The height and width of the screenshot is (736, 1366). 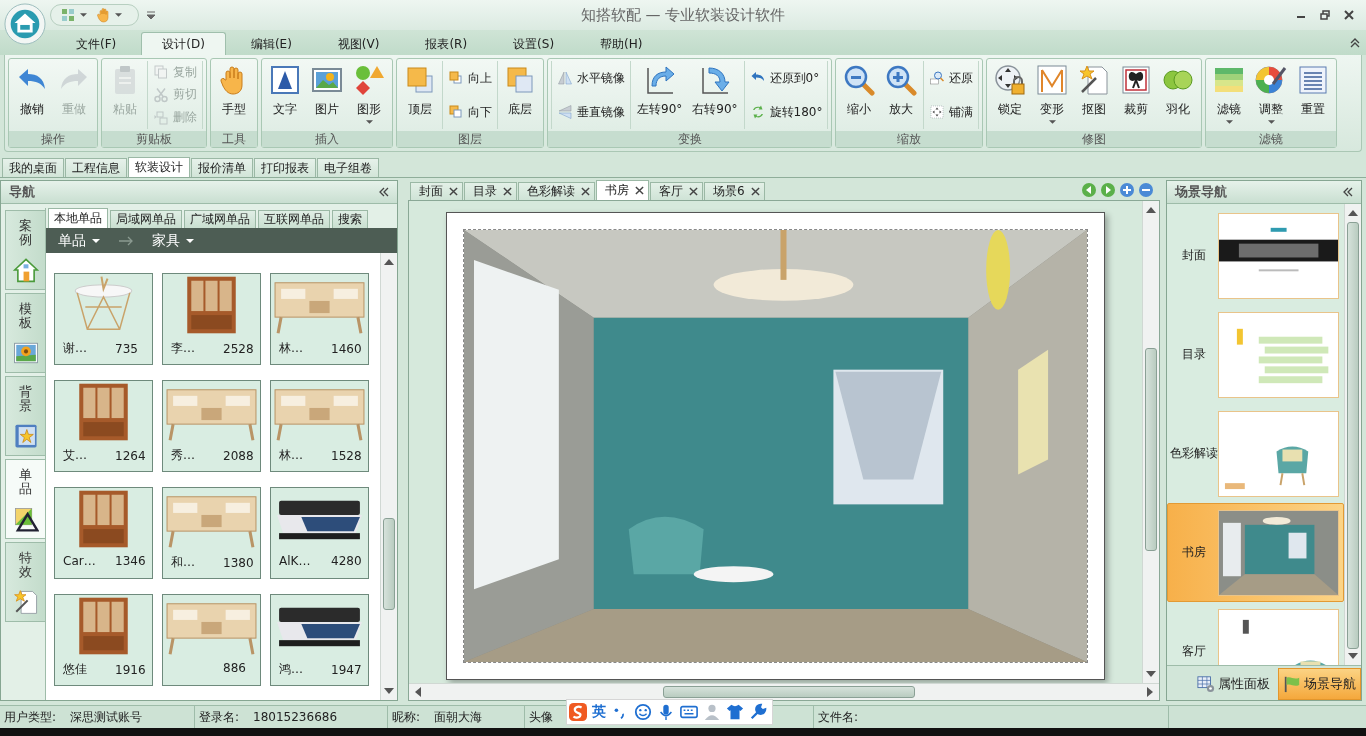 I want to click on toolbar-button: 缩小, so click(x=859, y=95).